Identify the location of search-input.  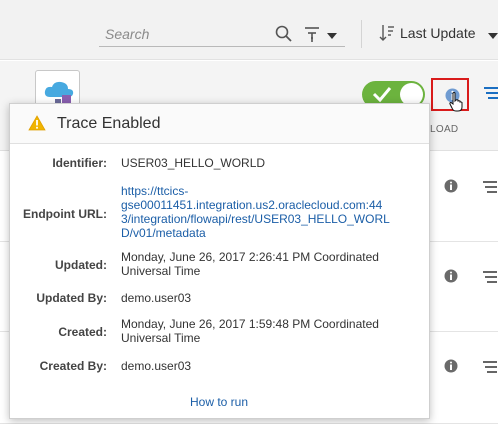
(185, 34).